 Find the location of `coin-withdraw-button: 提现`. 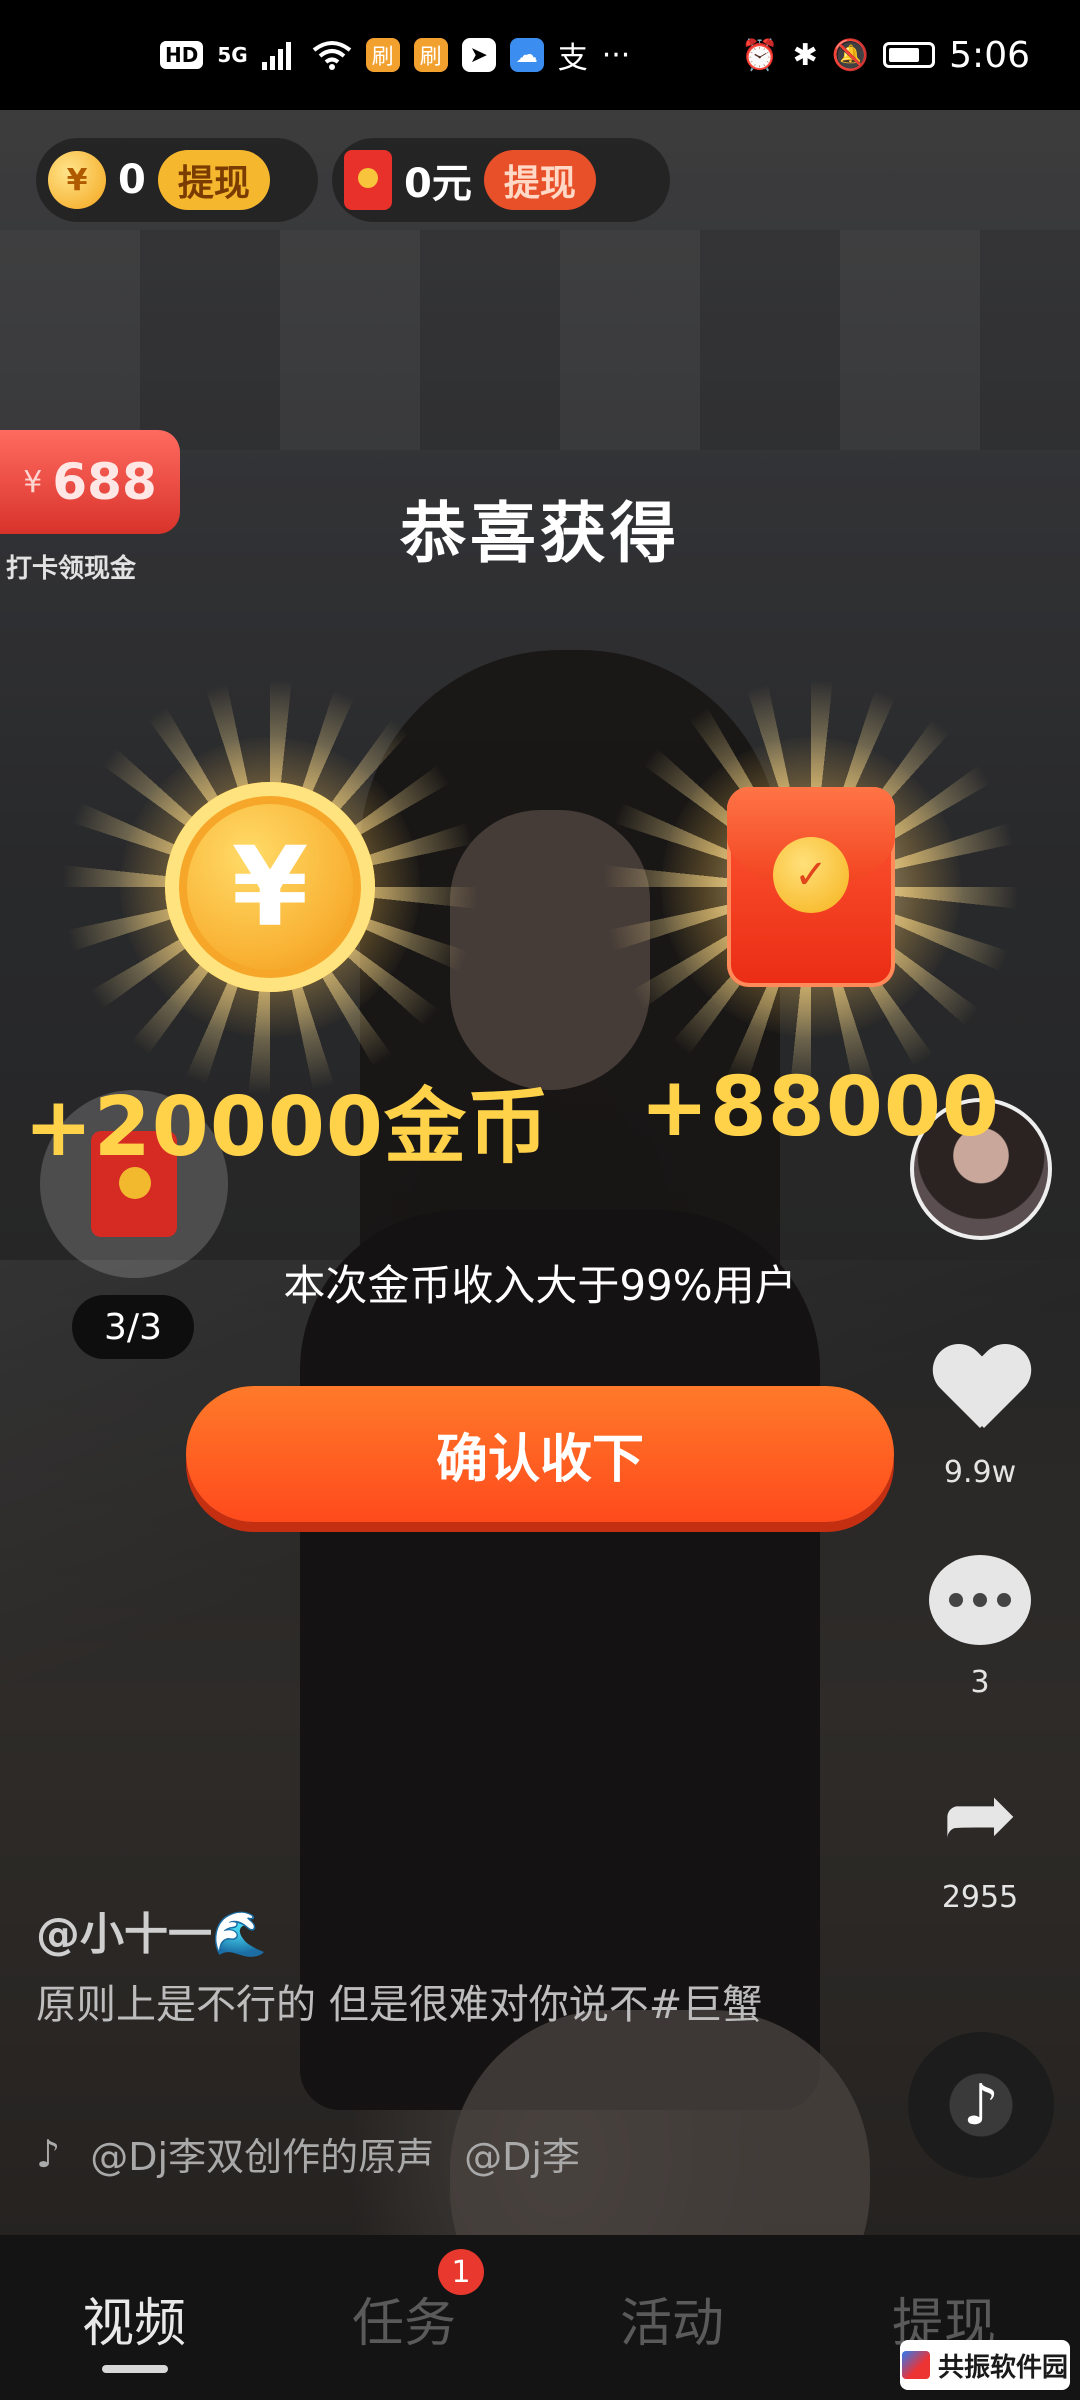

coin-withdraw-button: 提现 is located at coordinates (213, 180).